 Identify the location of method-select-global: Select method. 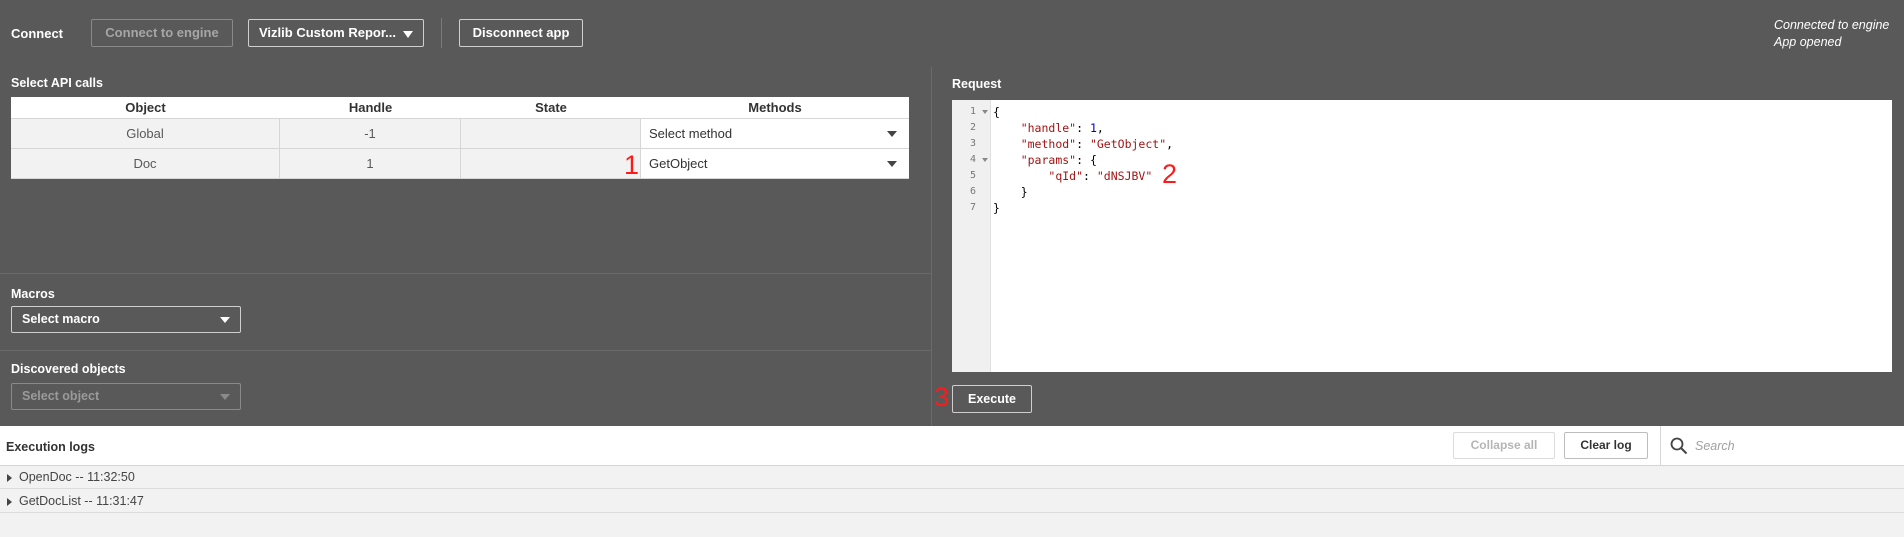
(775, 133).